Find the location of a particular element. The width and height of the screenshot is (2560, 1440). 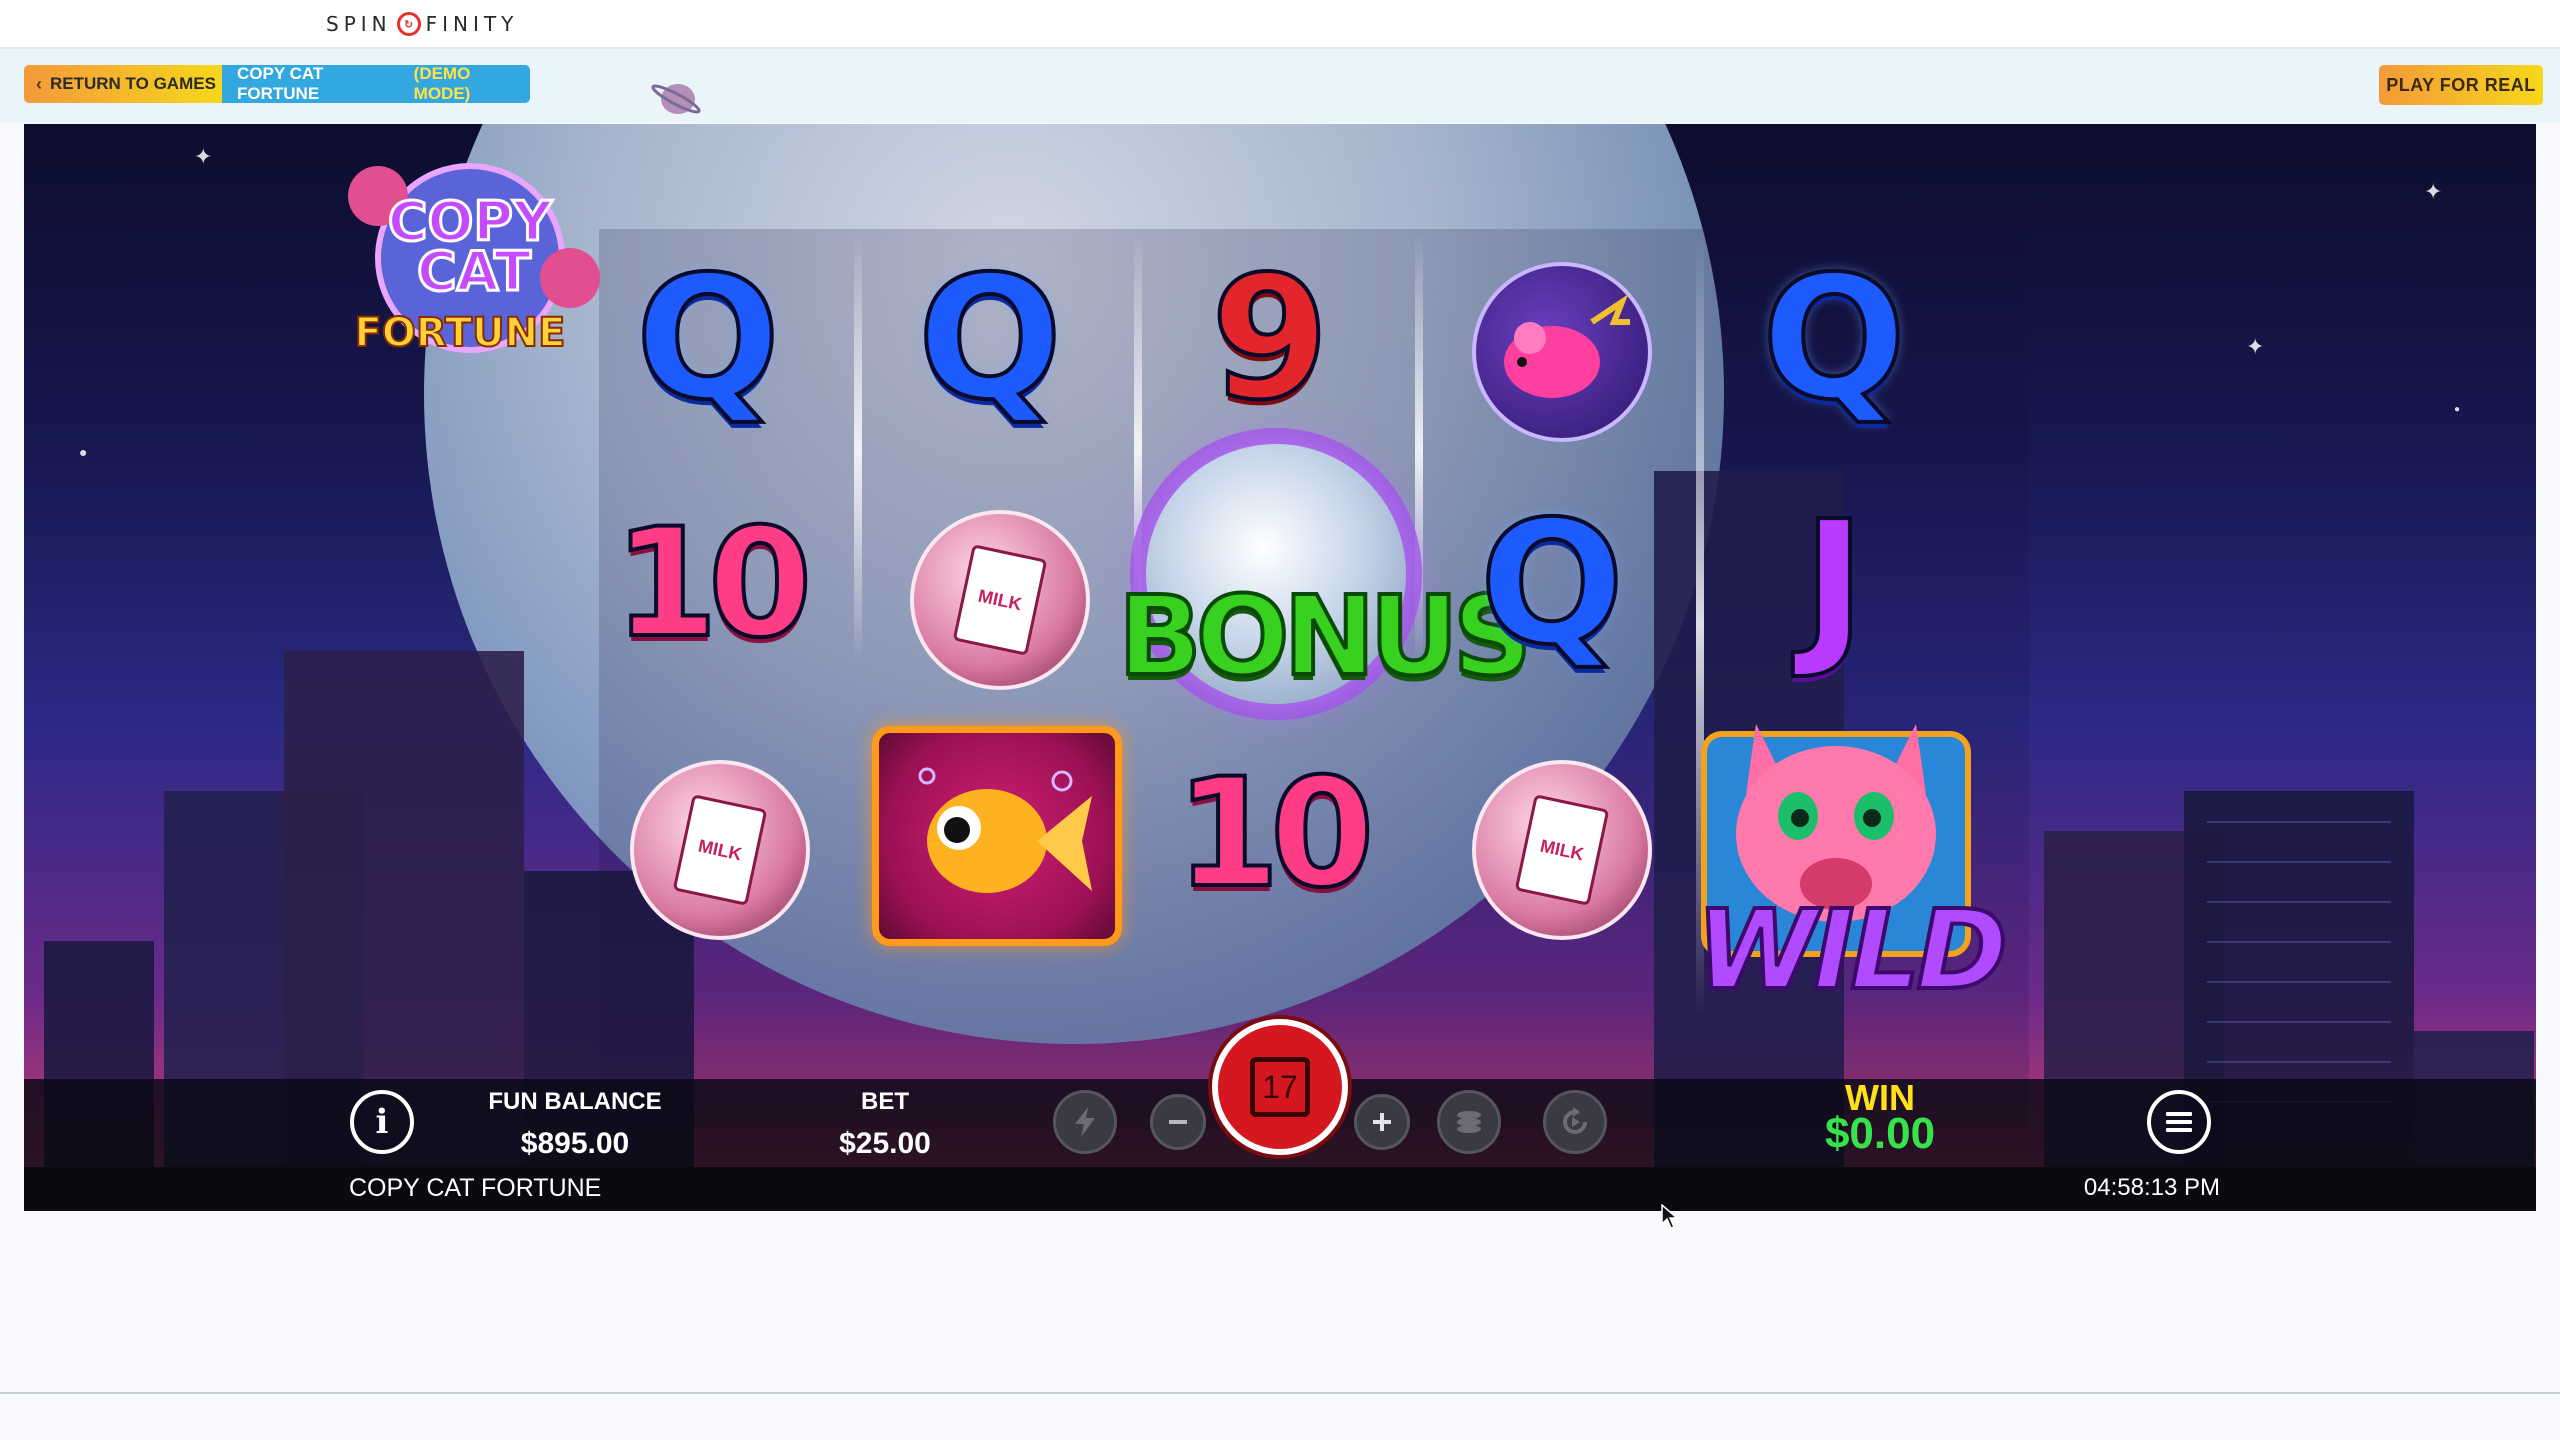

spinfinity-logo: SPIN ↻ FINITY is located at coordinates (422, 24).